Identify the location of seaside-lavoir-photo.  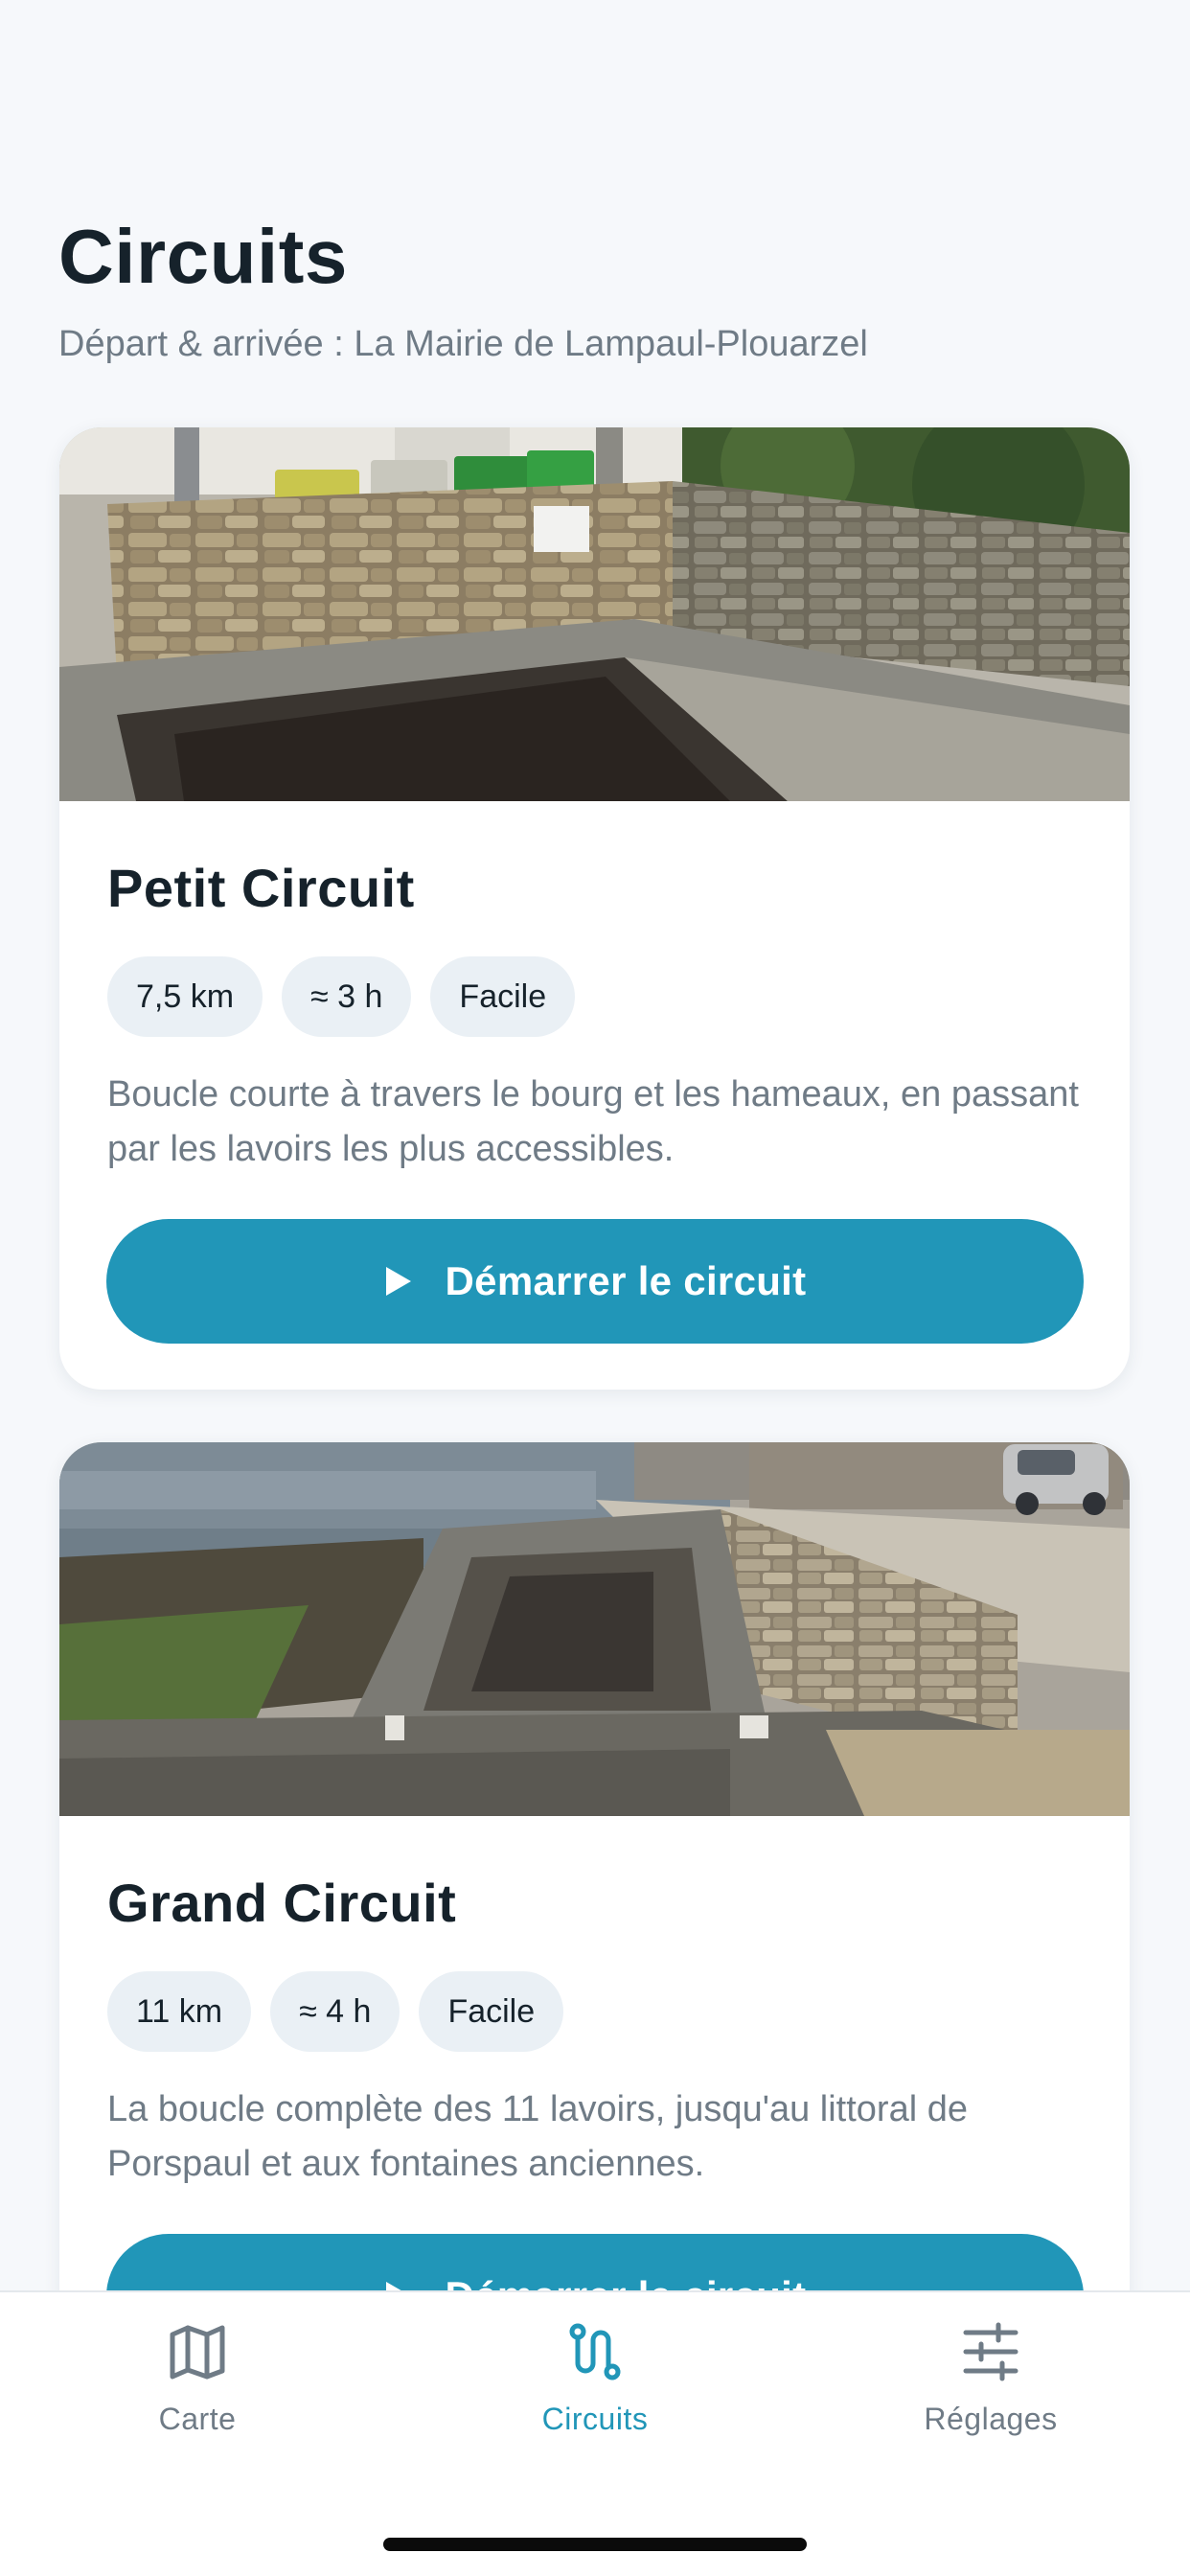
(594, 1629).